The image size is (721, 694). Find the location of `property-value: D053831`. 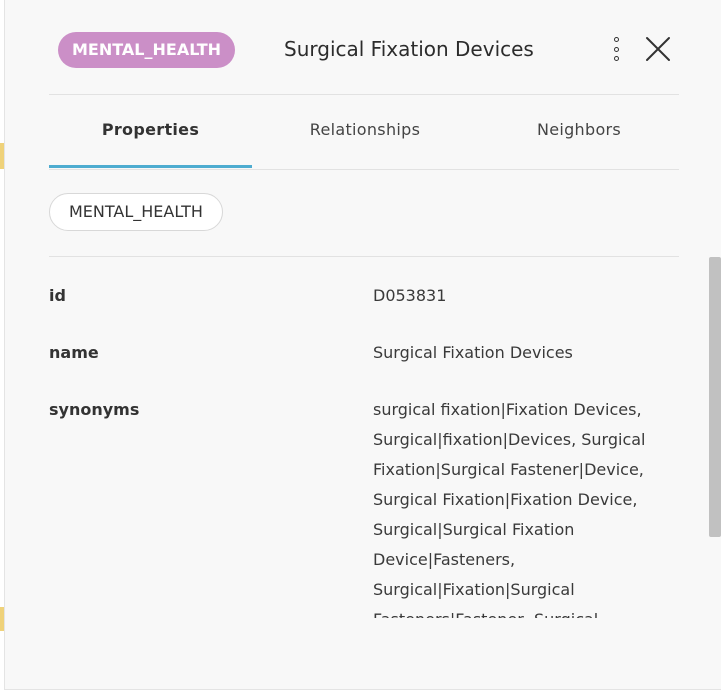

property-value: D053831 is located at coordinates (410, 295).